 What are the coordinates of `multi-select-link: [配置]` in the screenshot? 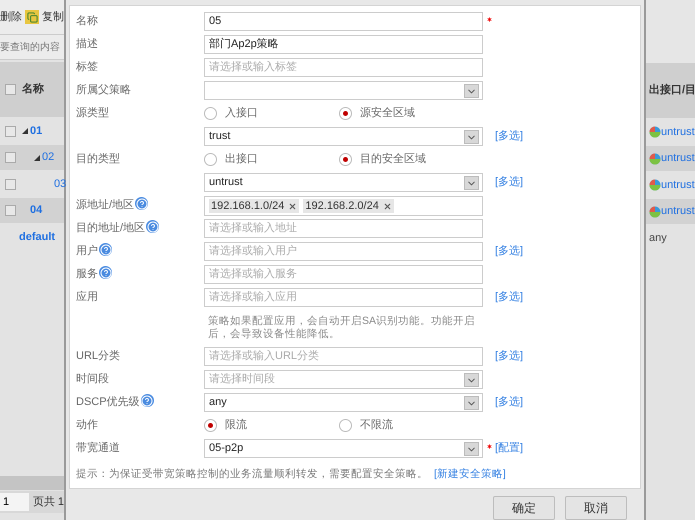 It's located at (509, 448).